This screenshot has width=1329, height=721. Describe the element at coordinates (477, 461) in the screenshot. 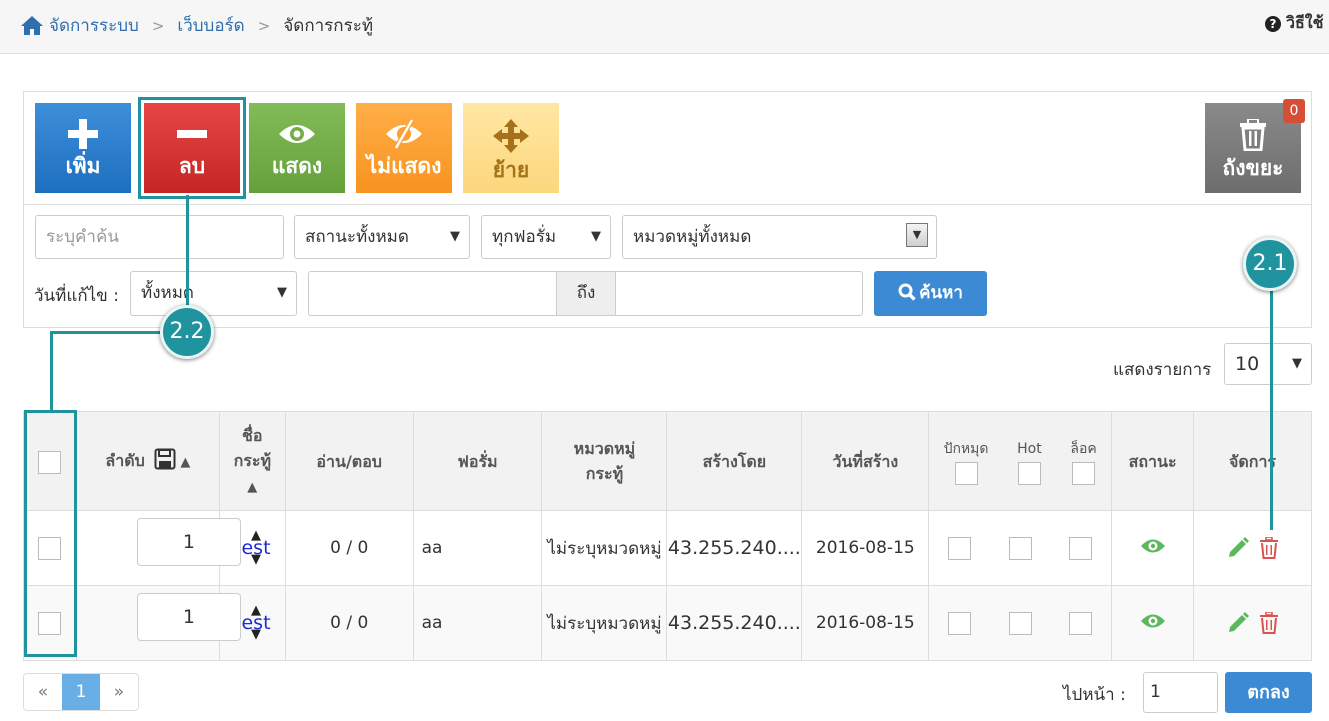

I see `forum-header: ฟอรั่ม` at that location.